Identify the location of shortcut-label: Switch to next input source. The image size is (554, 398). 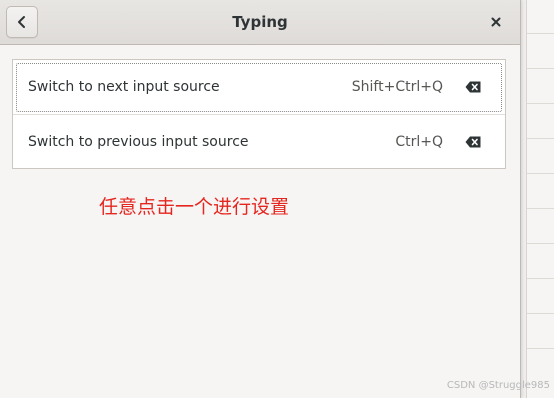
(124, 87).